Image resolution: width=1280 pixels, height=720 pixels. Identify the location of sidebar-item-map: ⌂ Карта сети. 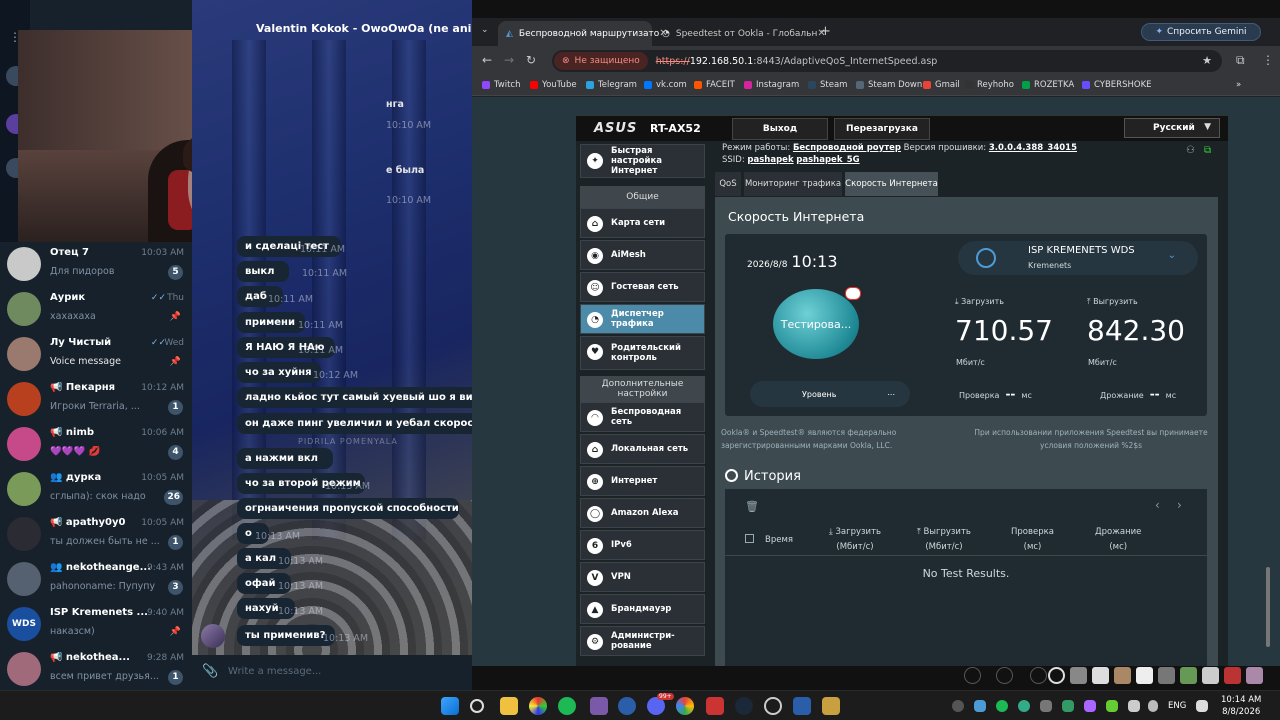
(642, 223).